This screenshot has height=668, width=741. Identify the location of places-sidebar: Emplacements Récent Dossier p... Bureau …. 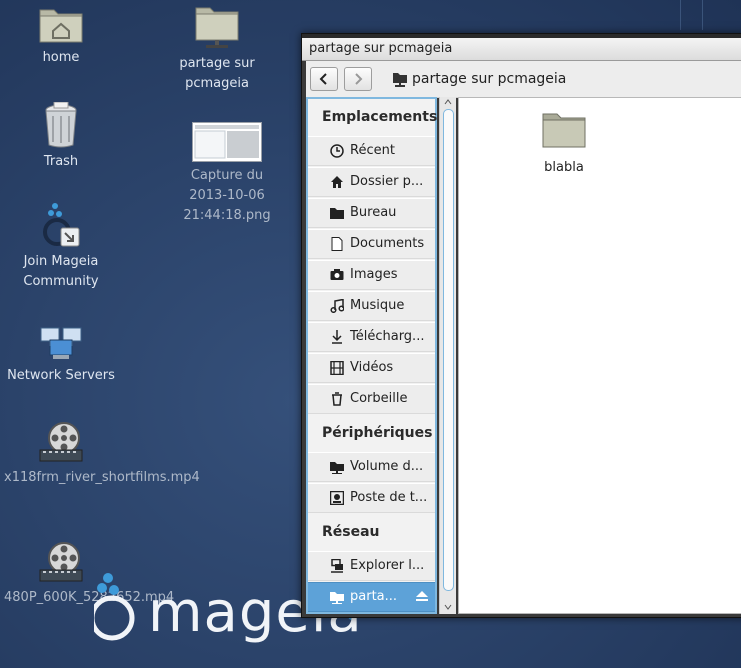
(371, 355).